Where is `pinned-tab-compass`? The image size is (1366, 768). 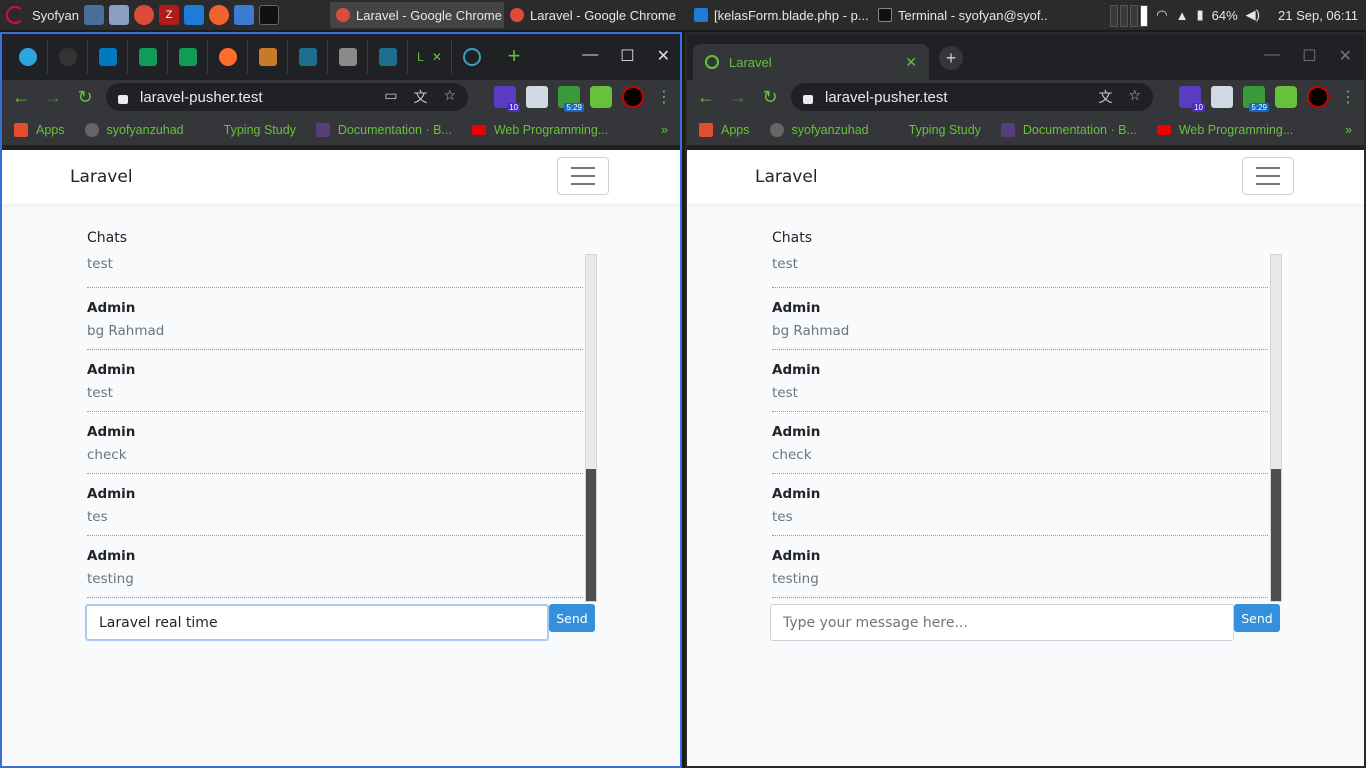 pinned-tab-compass is located at coordinates (472, 57).